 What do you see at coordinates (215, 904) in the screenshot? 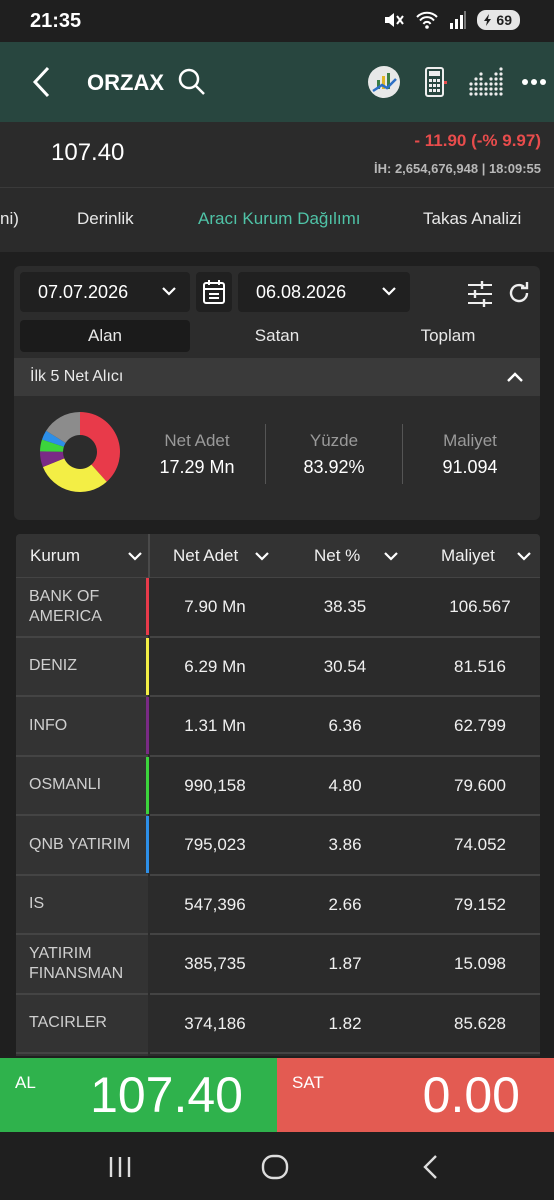
I see `cell-net-adet: 547,396` at bounding box center [215, 904].